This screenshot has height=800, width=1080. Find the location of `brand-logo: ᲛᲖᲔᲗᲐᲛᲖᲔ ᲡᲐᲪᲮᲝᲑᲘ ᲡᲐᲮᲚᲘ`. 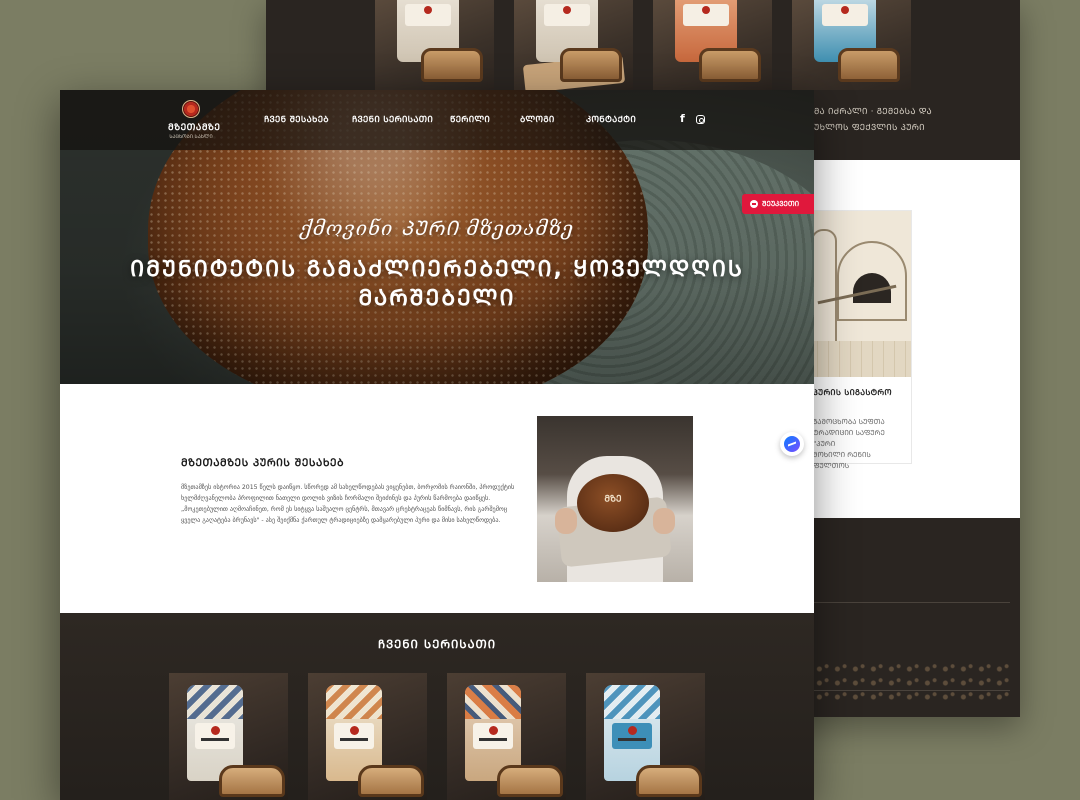

brand-logo: ᲛᲖᲔᲗᲐᲛᲖᲔ ᲡᲐᲪᲮᲝᲑᲘ ᲡᲐᲮᲚᲘ is located at coordinates (194, 120).